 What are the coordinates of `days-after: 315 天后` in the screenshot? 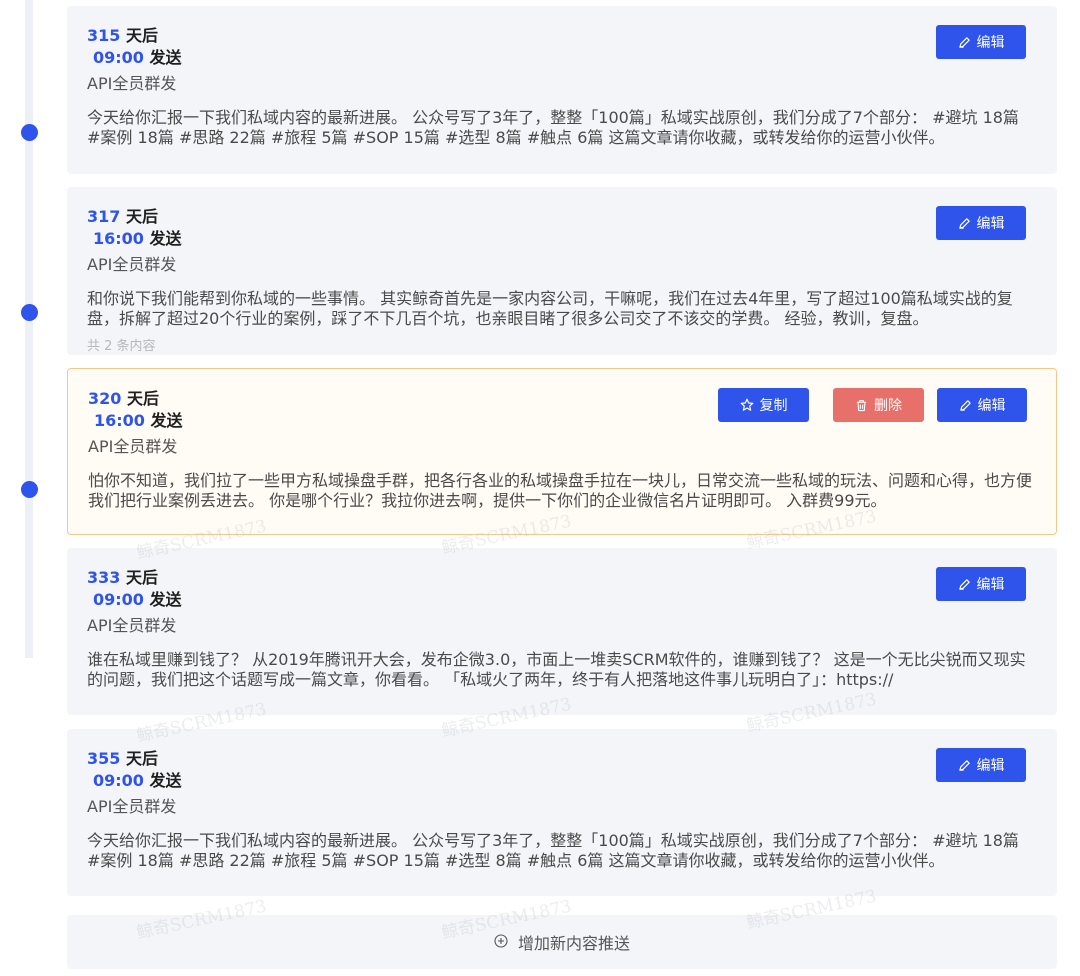 It's located at (122, 36).